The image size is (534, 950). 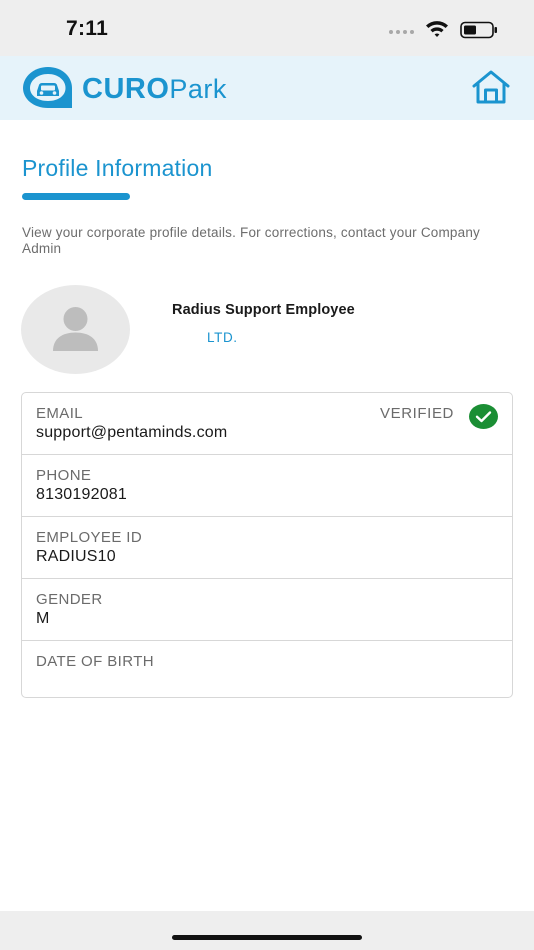 What do you see at coordinates (87, 28) in the screenshot?
I see `status-time: 7:11` at bounding box center [87, 28].